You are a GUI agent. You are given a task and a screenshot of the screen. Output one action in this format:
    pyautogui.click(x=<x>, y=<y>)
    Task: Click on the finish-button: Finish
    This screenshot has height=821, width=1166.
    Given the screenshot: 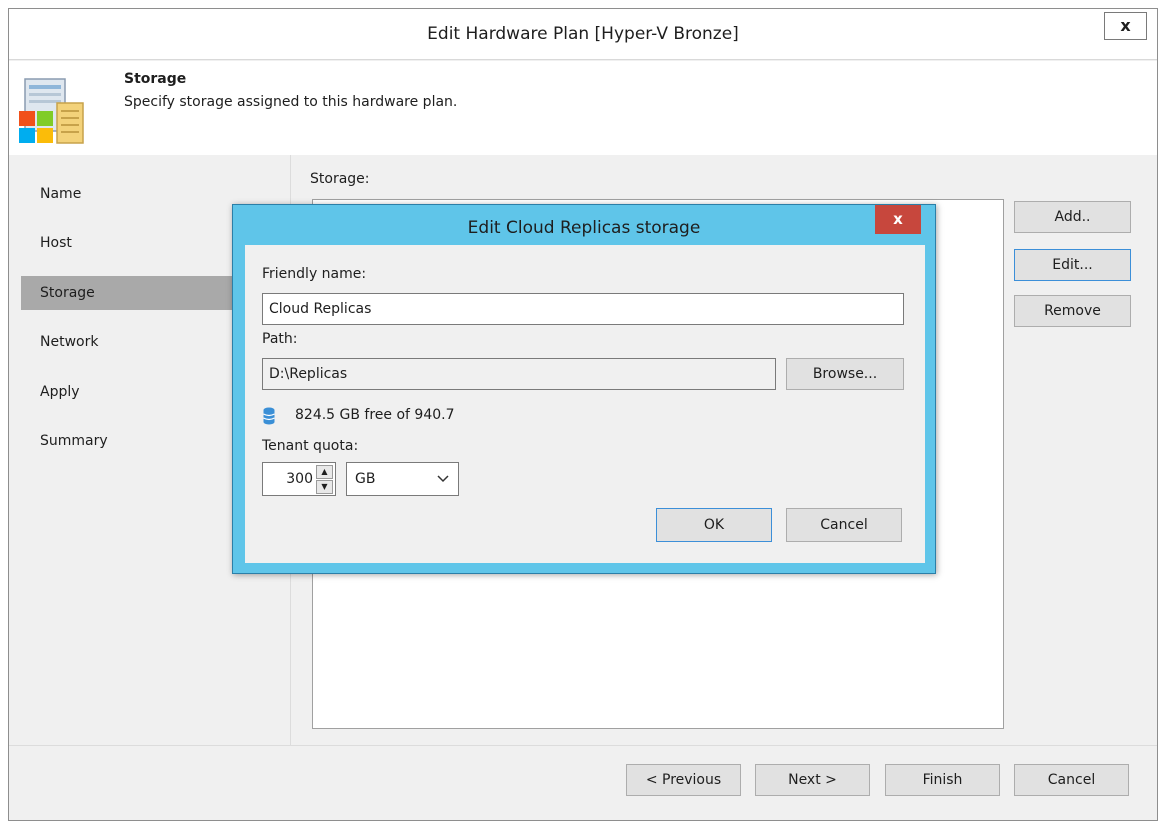 What is the action you would take?
    pyautogui.click(x=942, y=780)
    